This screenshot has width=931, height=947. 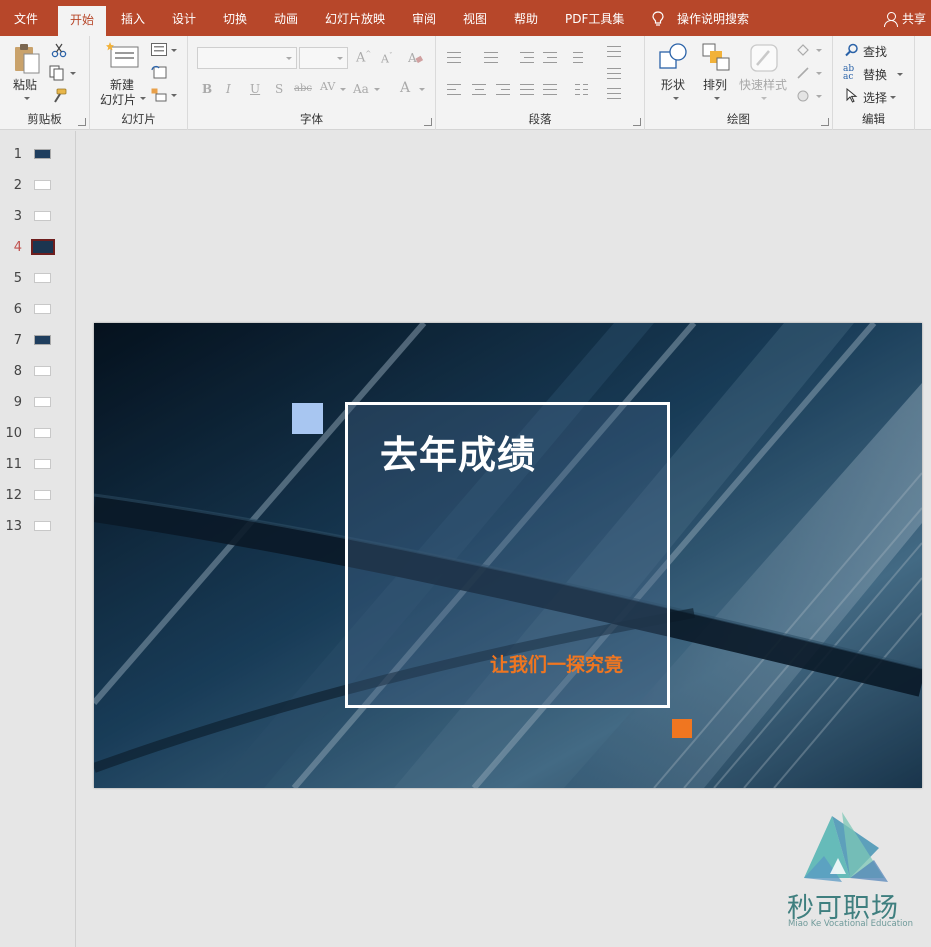 I want to click on tab-view: 视图, so click(x=475, y=18).